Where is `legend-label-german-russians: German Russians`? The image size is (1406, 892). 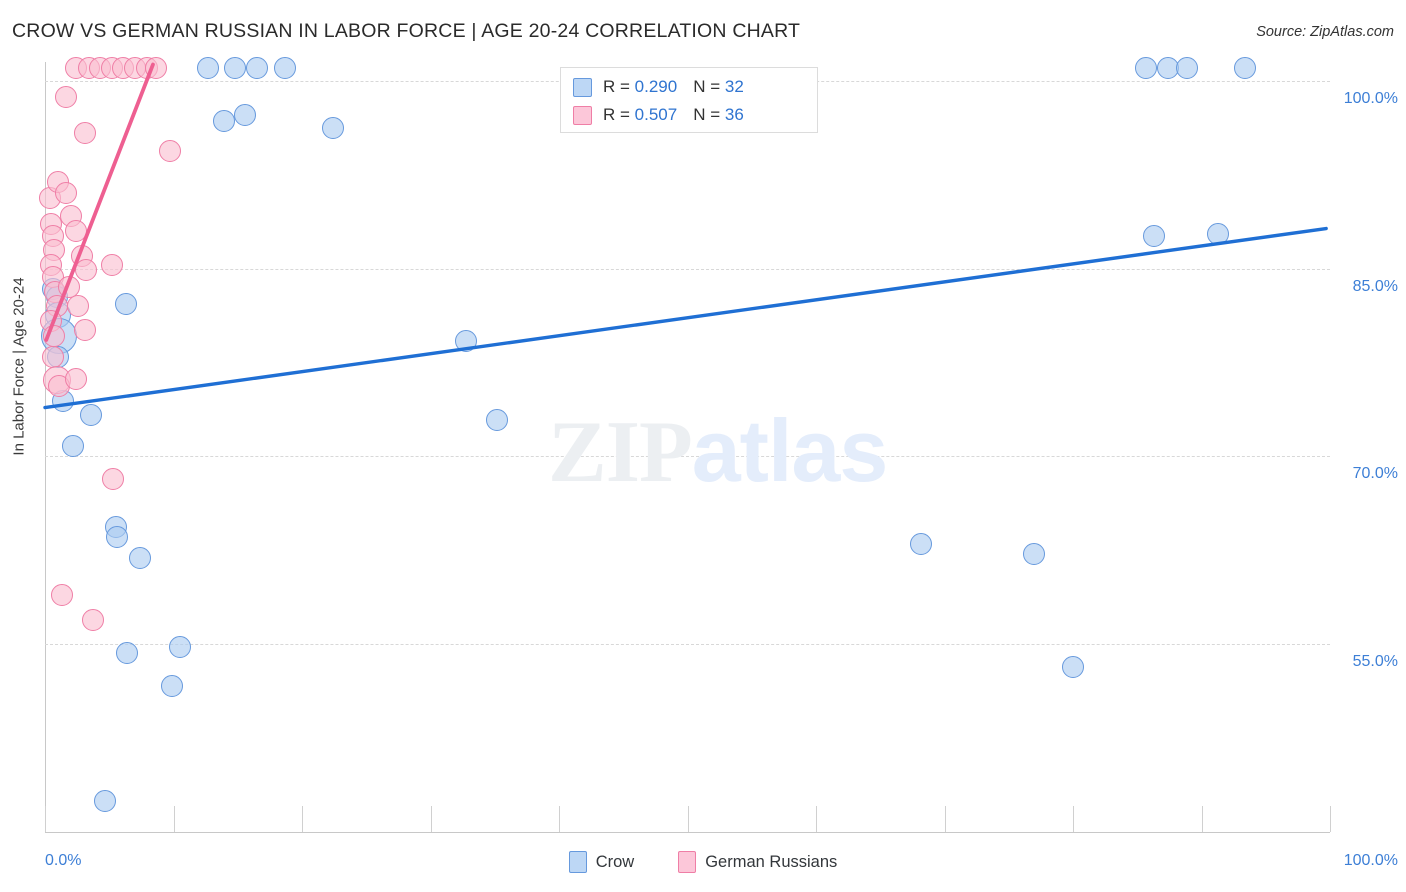
legend-label-german-russians: German Russians is located at coordinates (771, 861).